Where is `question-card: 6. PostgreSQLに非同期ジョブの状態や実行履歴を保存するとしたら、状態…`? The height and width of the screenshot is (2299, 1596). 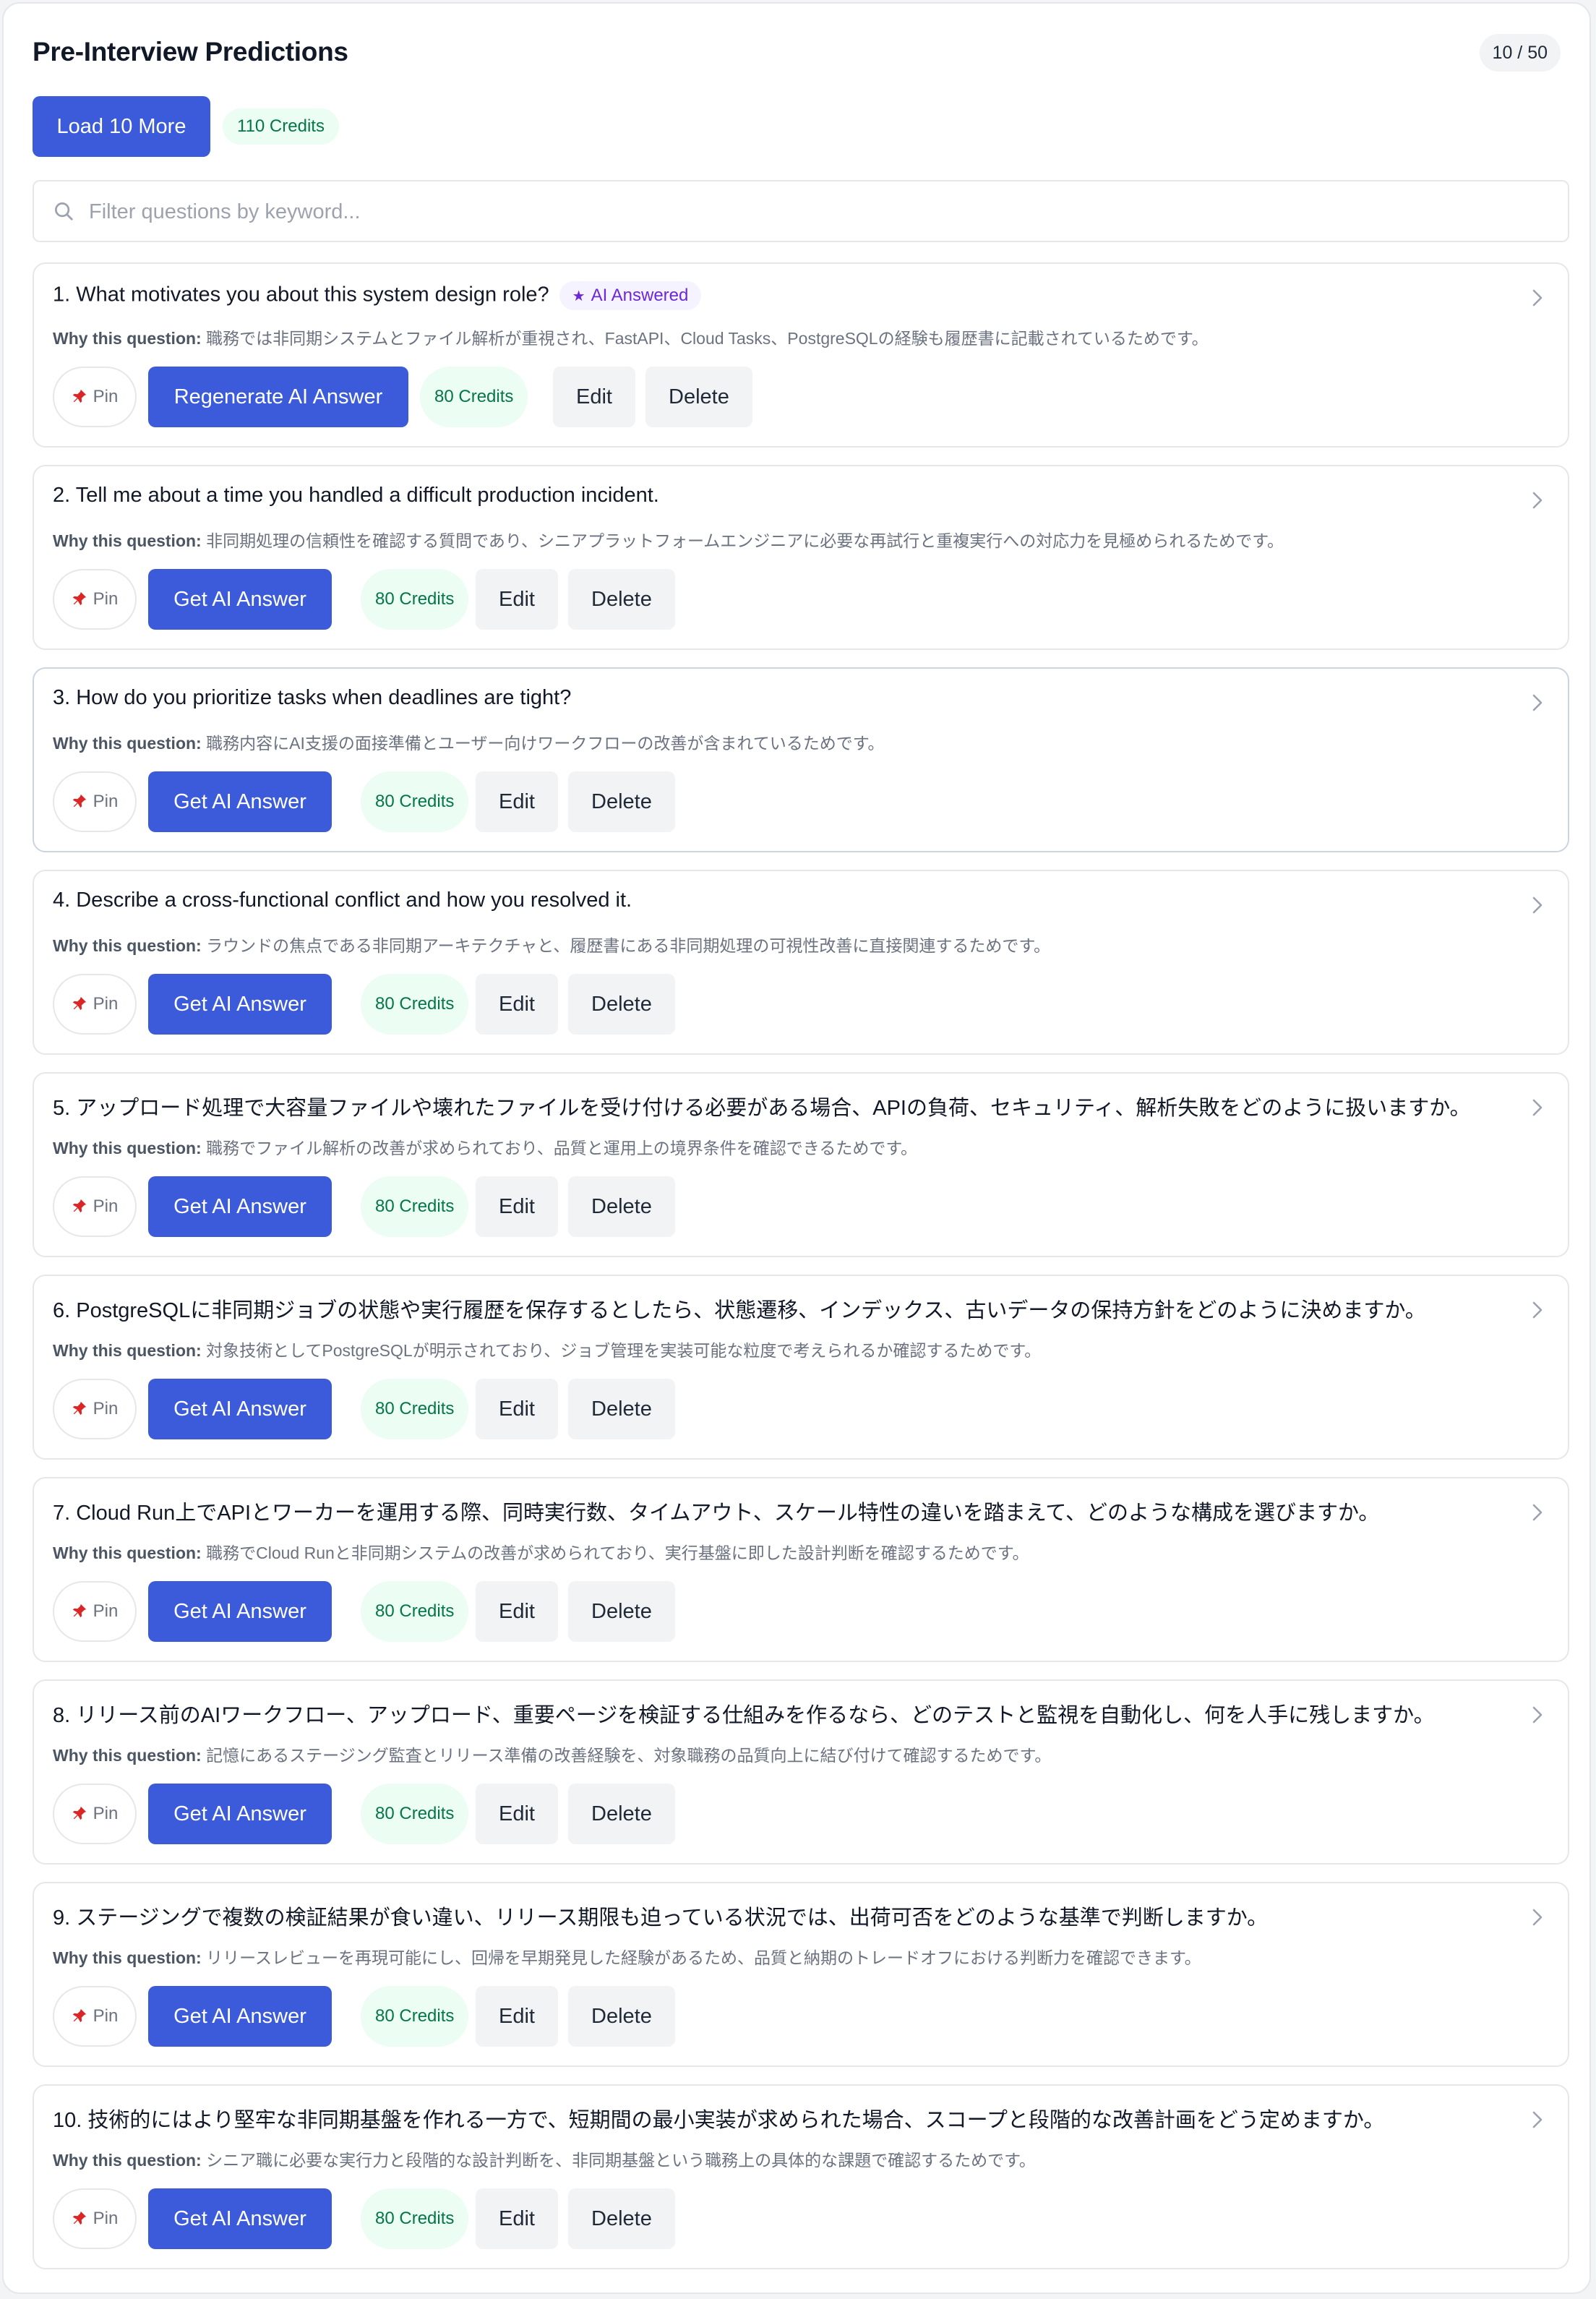 question-card: 6. PostgreSQLに非同期ジョブの状態や実行履歴を保存するとしたら、状態… is located at coordinates (801, 1367).